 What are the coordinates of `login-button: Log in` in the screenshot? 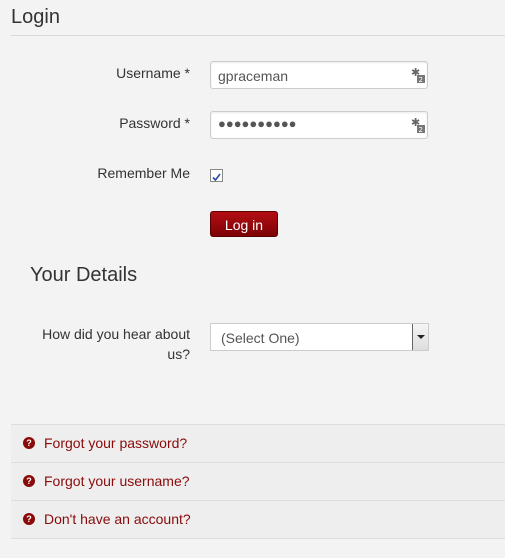 It's located at (244, 224).